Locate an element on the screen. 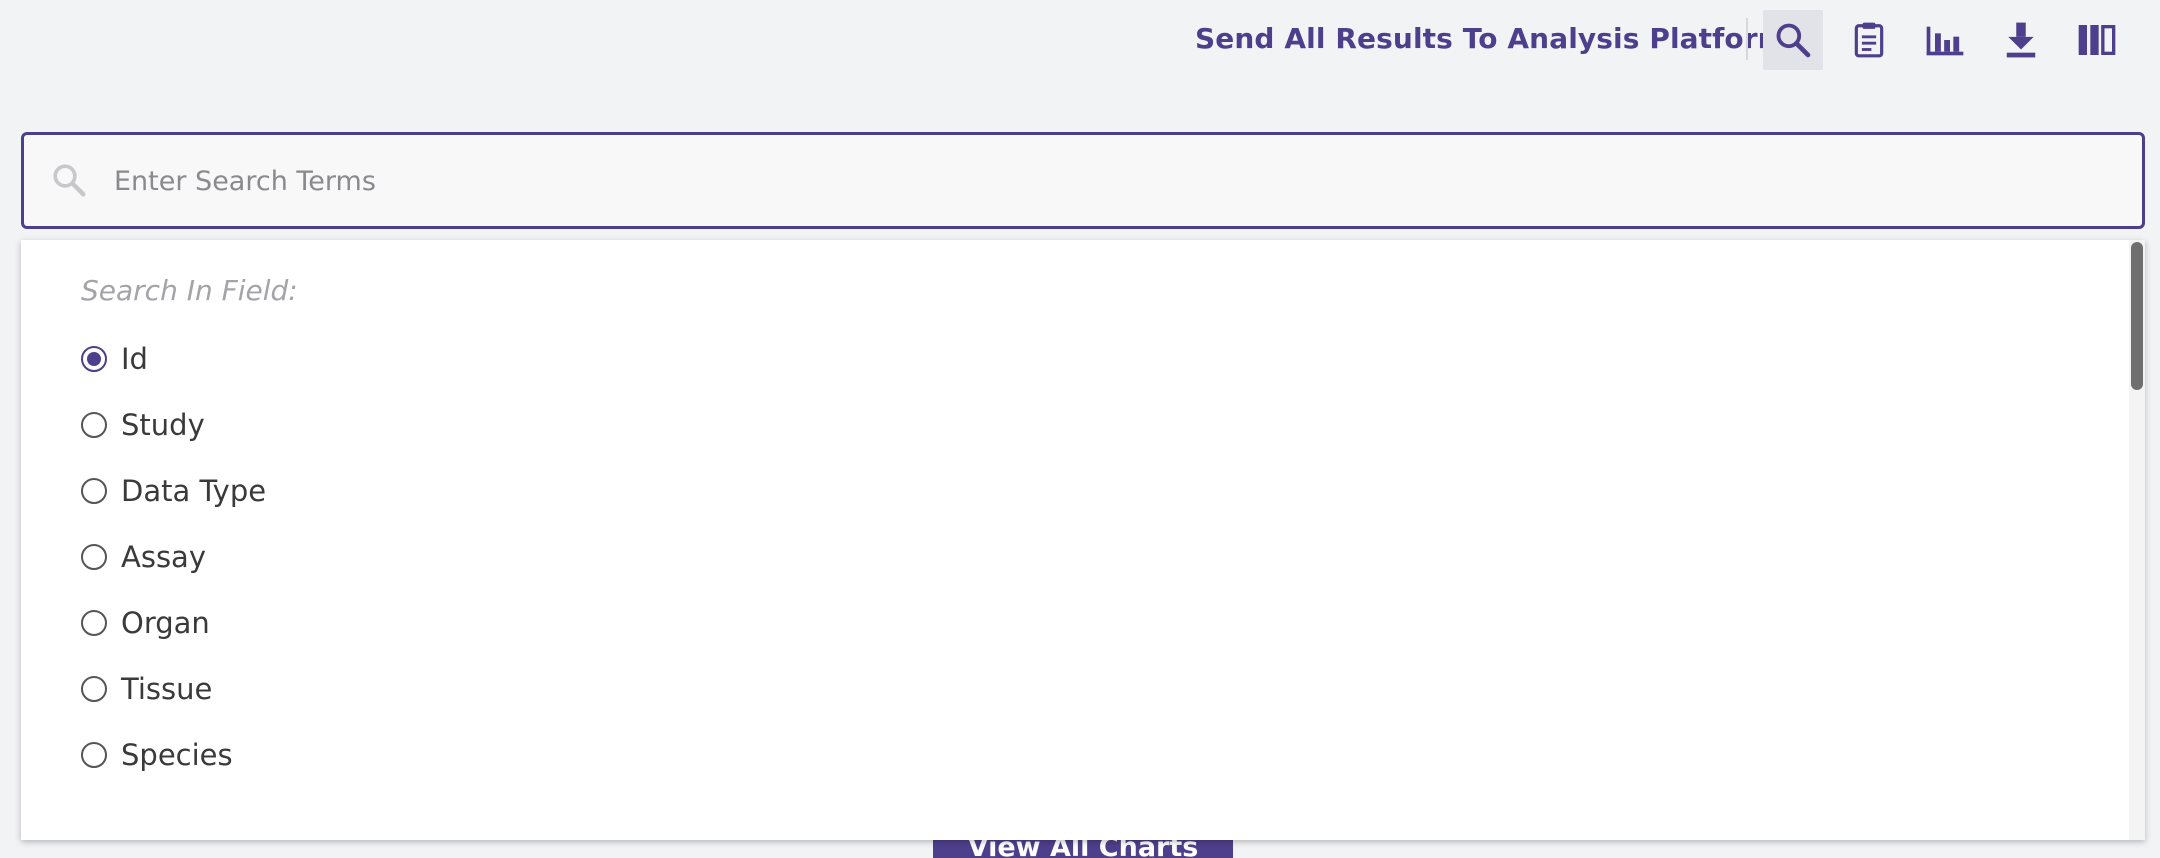 The image size is (2160, 858). toolbar-divider is located at coordinates (1747, 39).